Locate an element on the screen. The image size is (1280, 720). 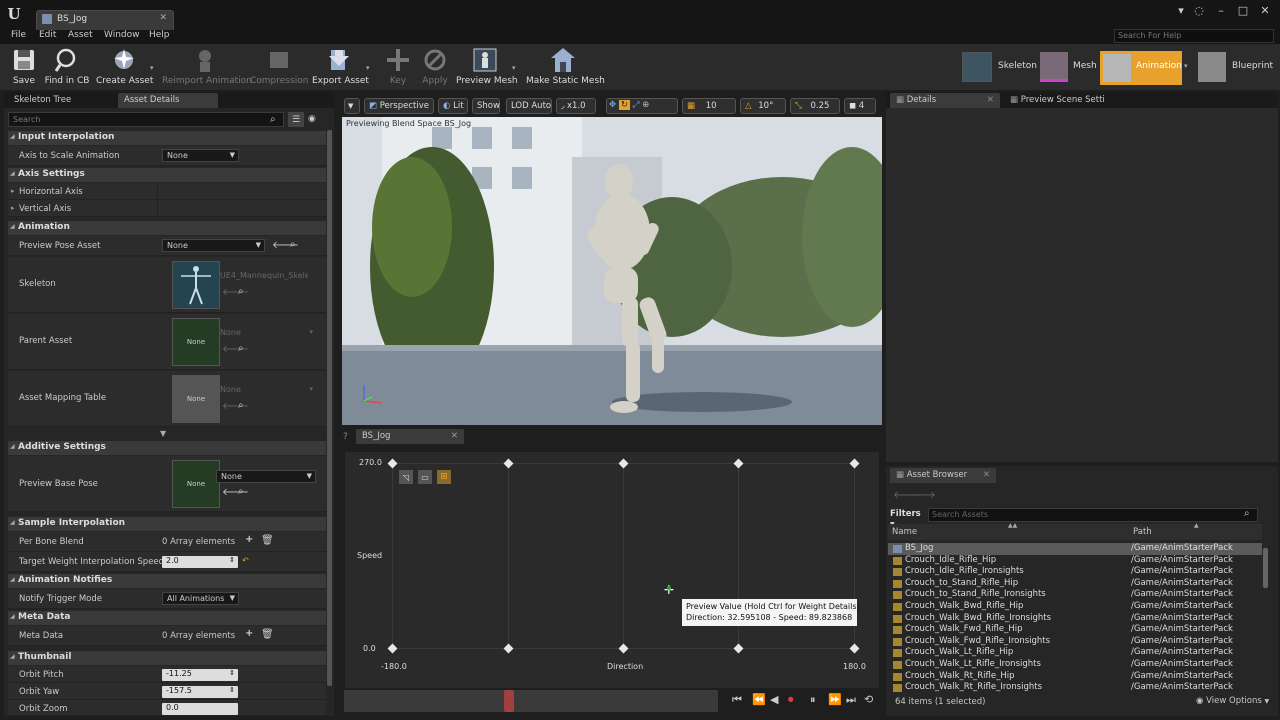
parent-asset-combo: None ▾ is located at coordinates (266, 333).